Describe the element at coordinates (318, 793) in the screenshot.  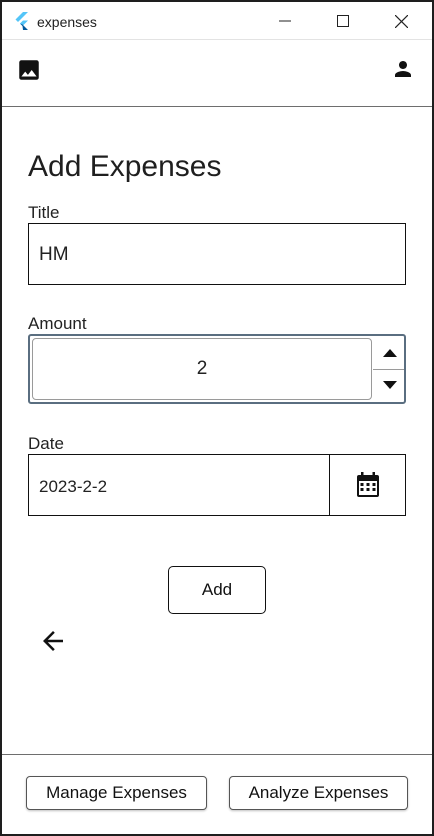
I see `analyze-expenses-button: Analyze Expenses` at that location.